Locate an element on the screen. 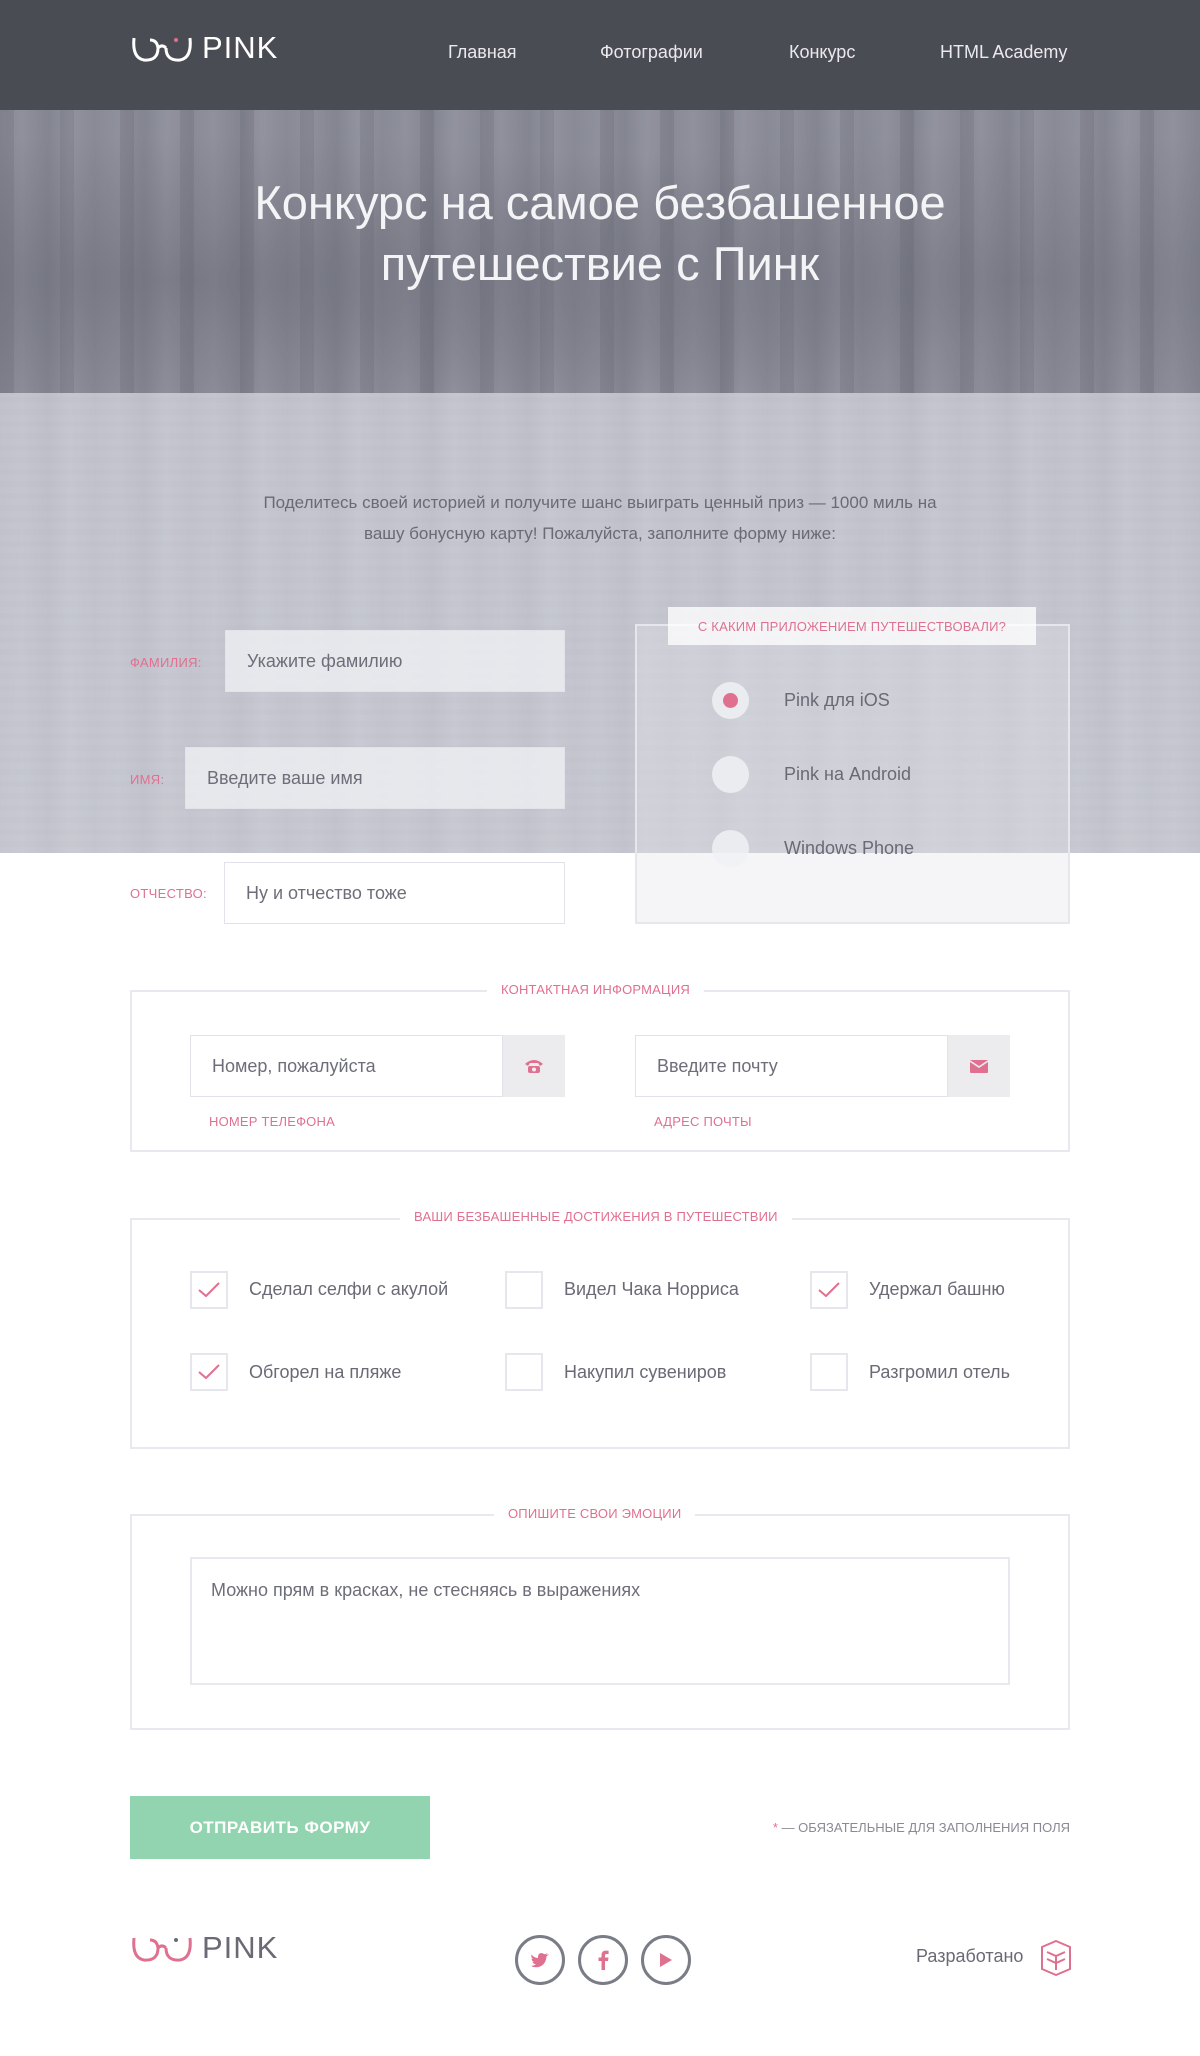  nav-link-home: Главная is located at coordinates (482, 52).